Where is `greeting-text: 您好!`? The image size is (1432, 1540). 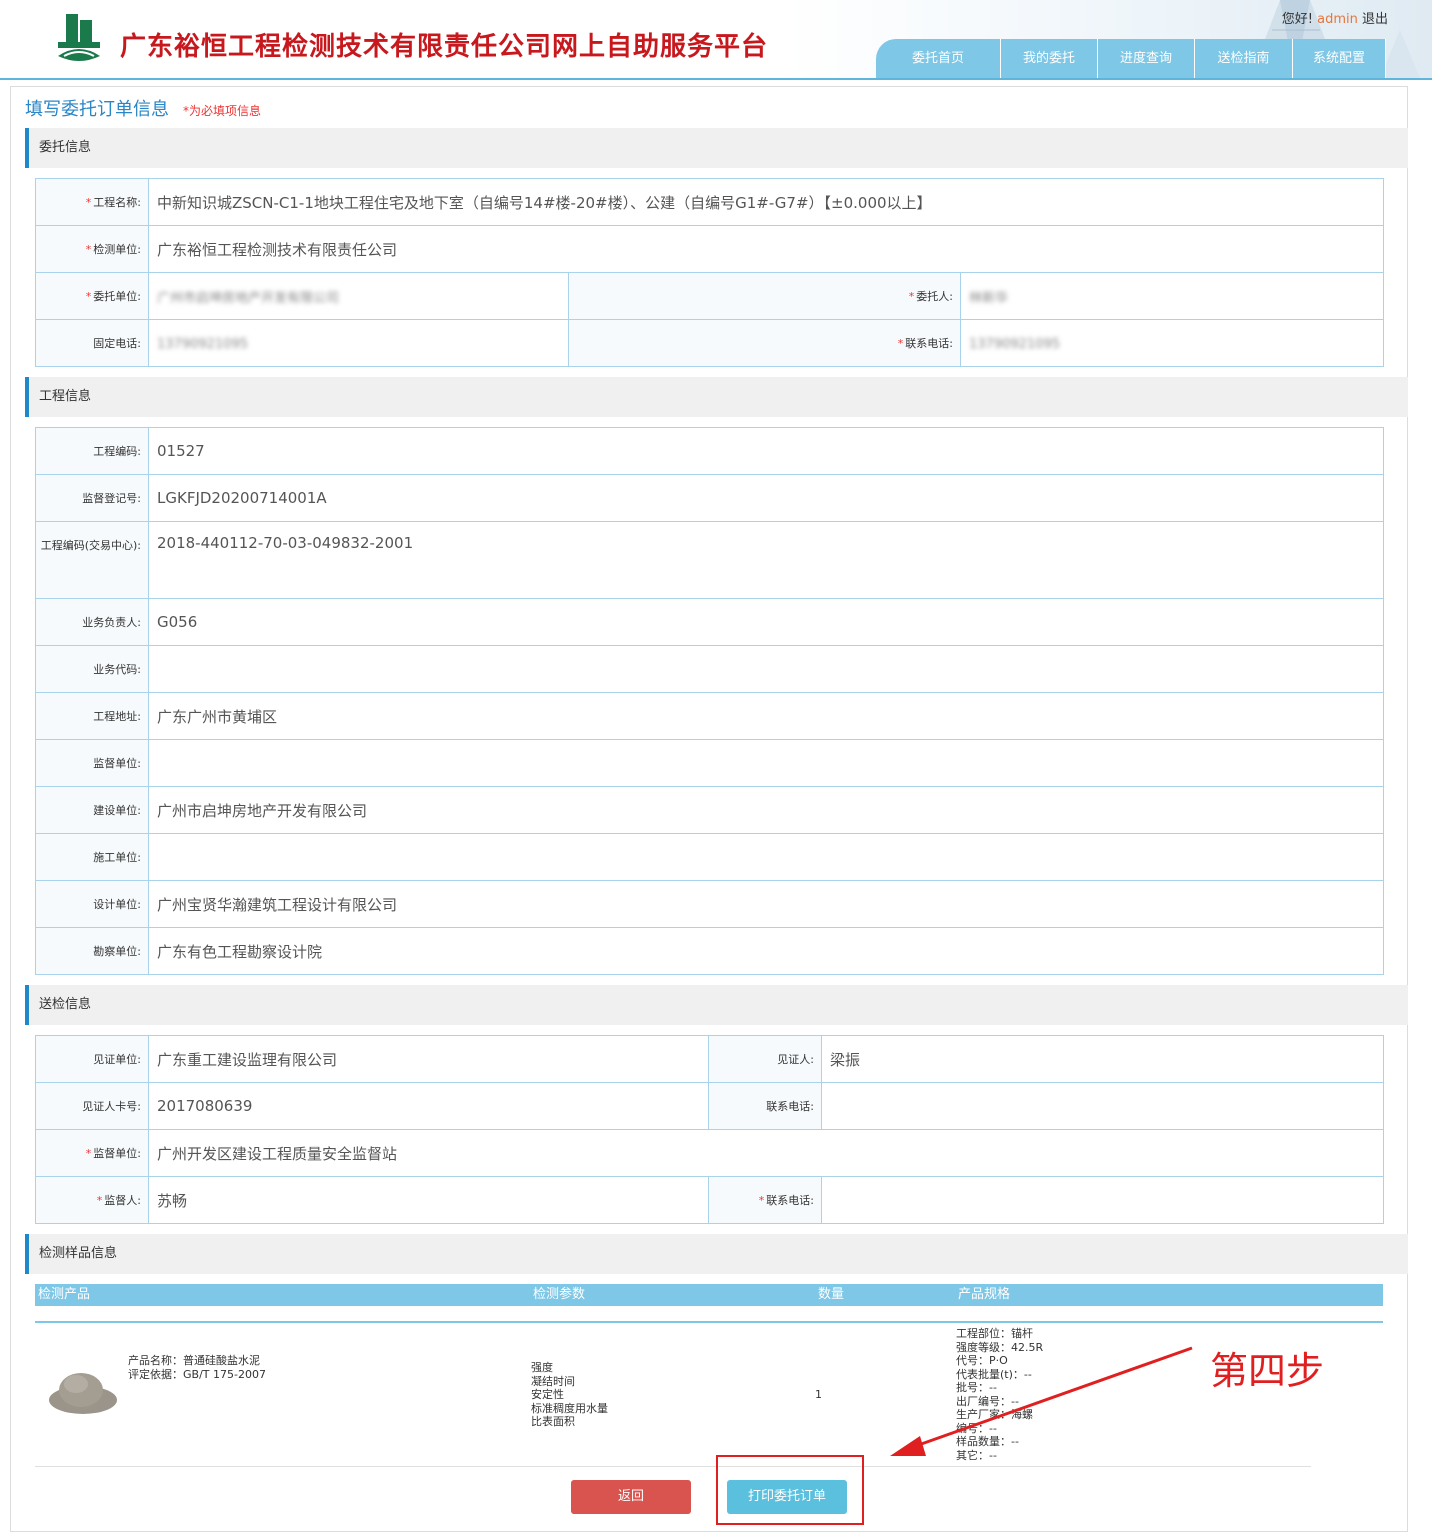 greeting-text: 您好! is located at coordinates (1297, 19).